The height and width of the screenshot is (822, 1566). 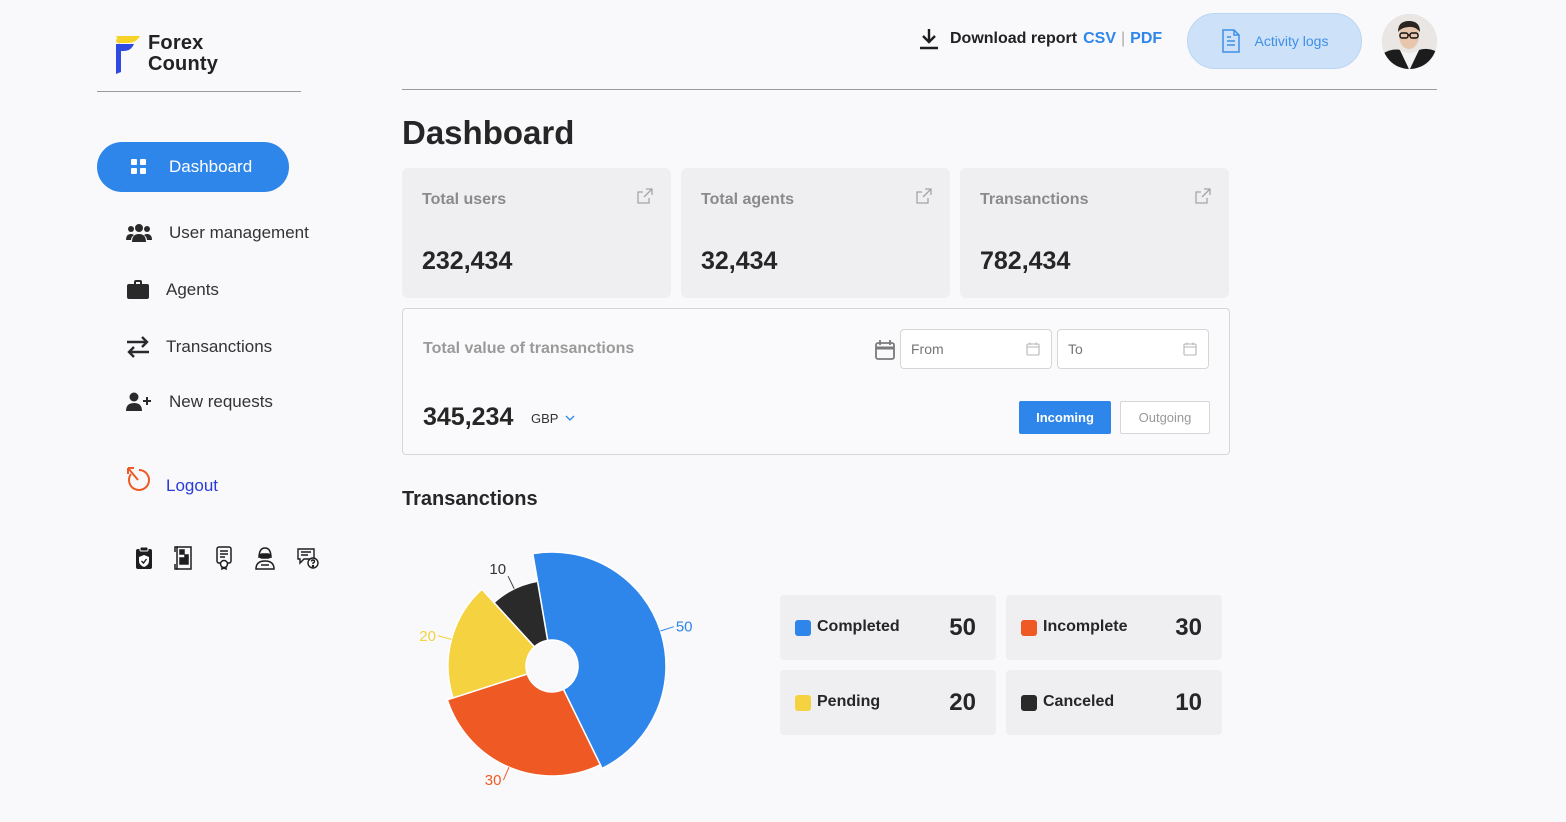 I want to click on certificate-icon, so click(x=224, y=558).